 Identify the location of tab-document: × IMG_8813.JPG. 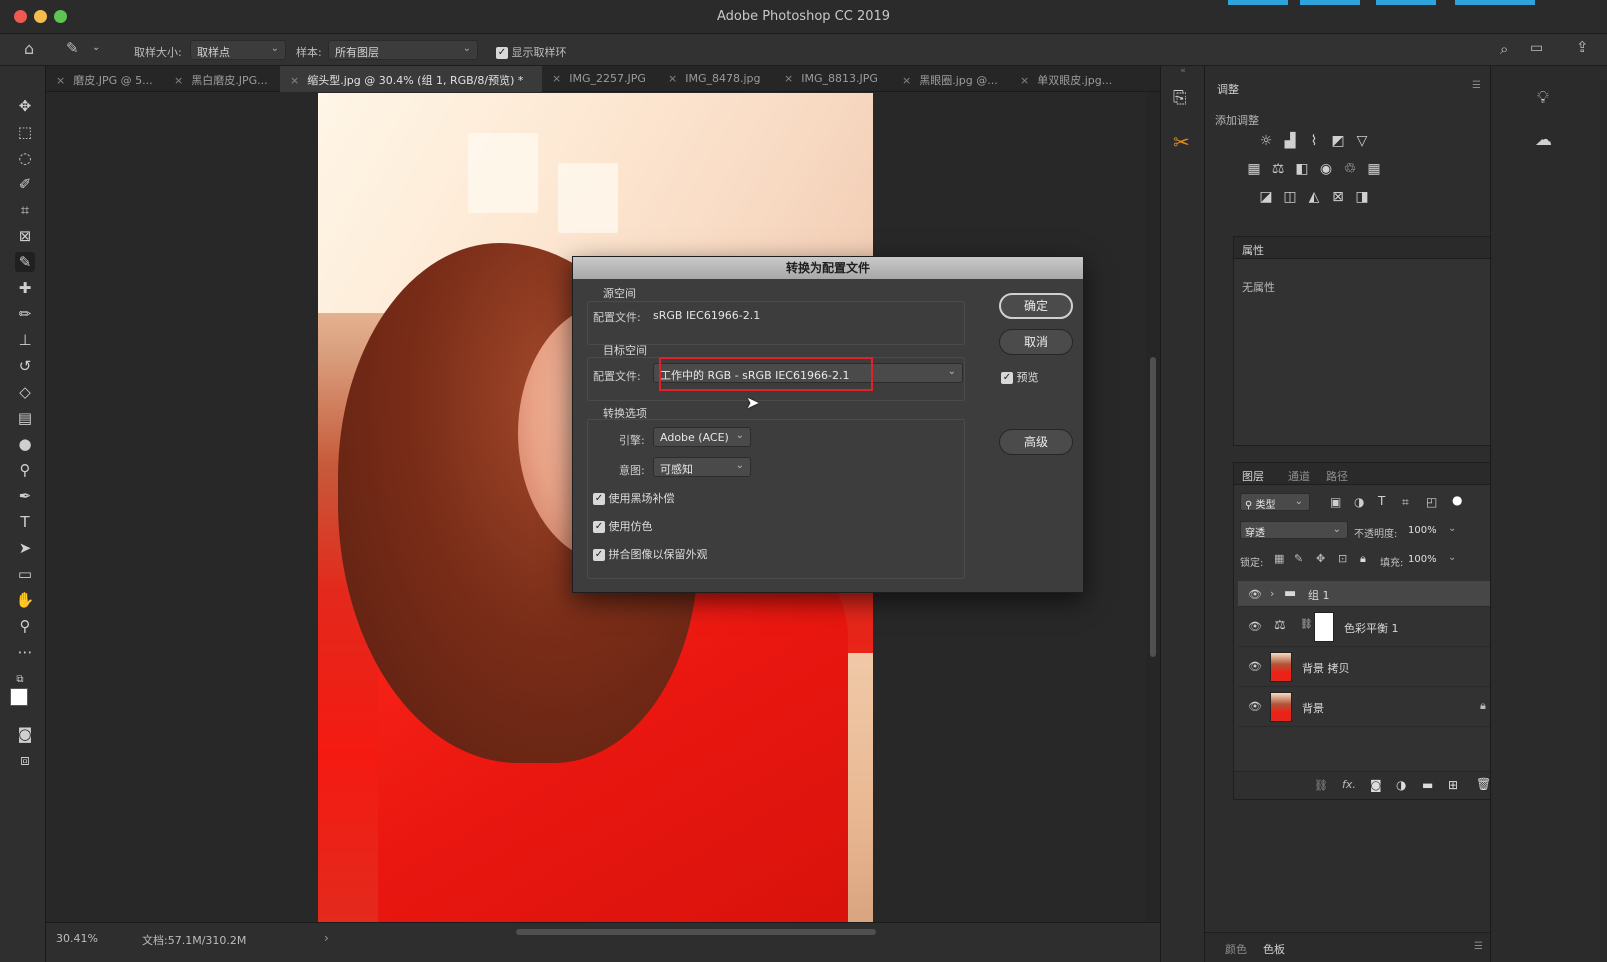
(833, 79).